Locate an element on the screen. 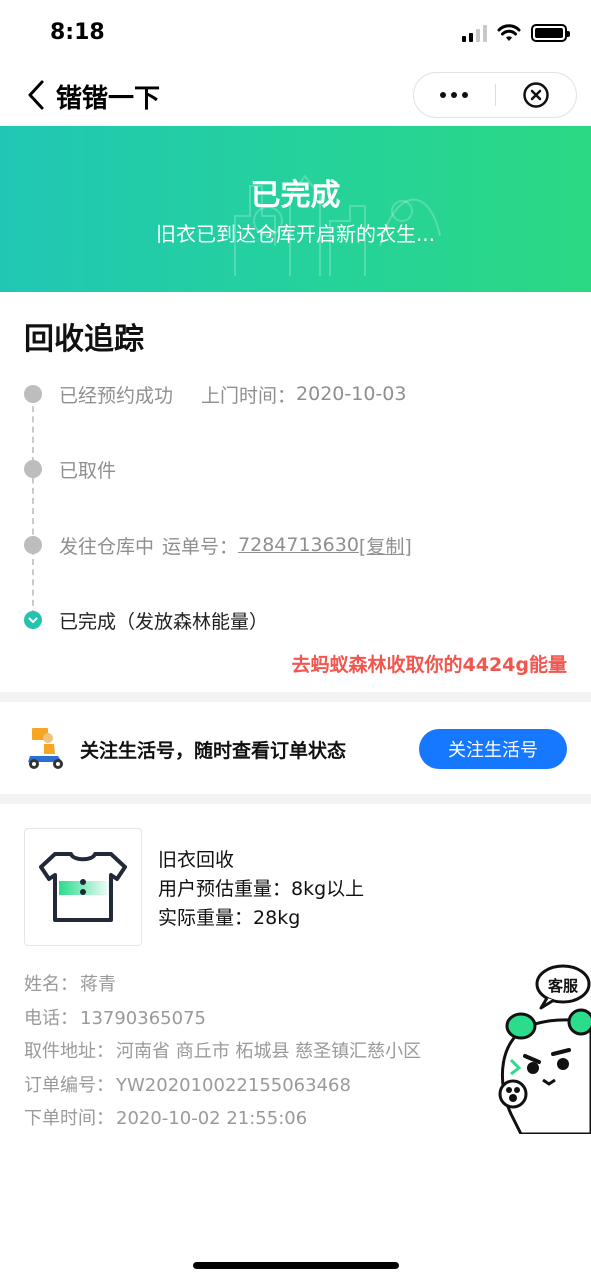 Image resolution: width=591 pixels, height=1280 pixels. signal-icon is located at coordinates (474, 33).